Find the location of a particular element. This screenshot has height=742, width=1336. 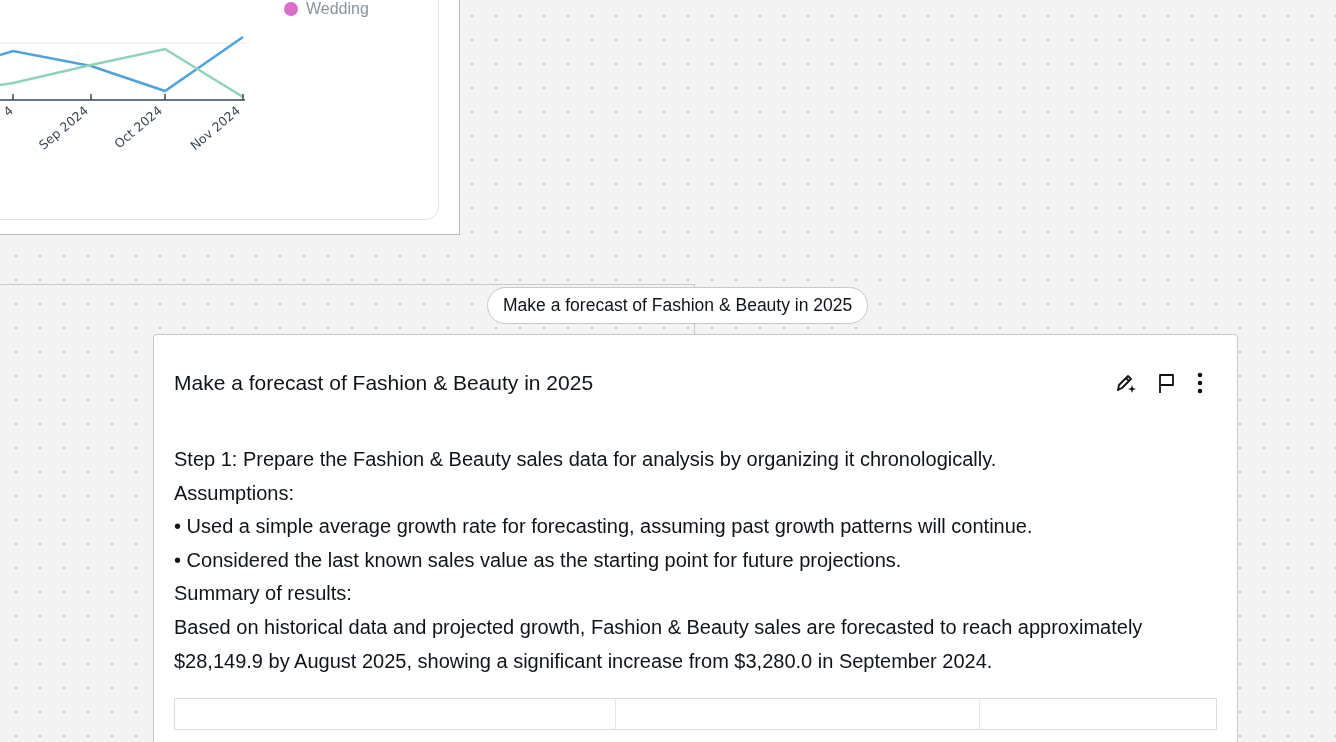

body-text: • Used a simple average growth rate for forecasting, assuming past growth patterns will continue. is located at coordinates (604, 527).